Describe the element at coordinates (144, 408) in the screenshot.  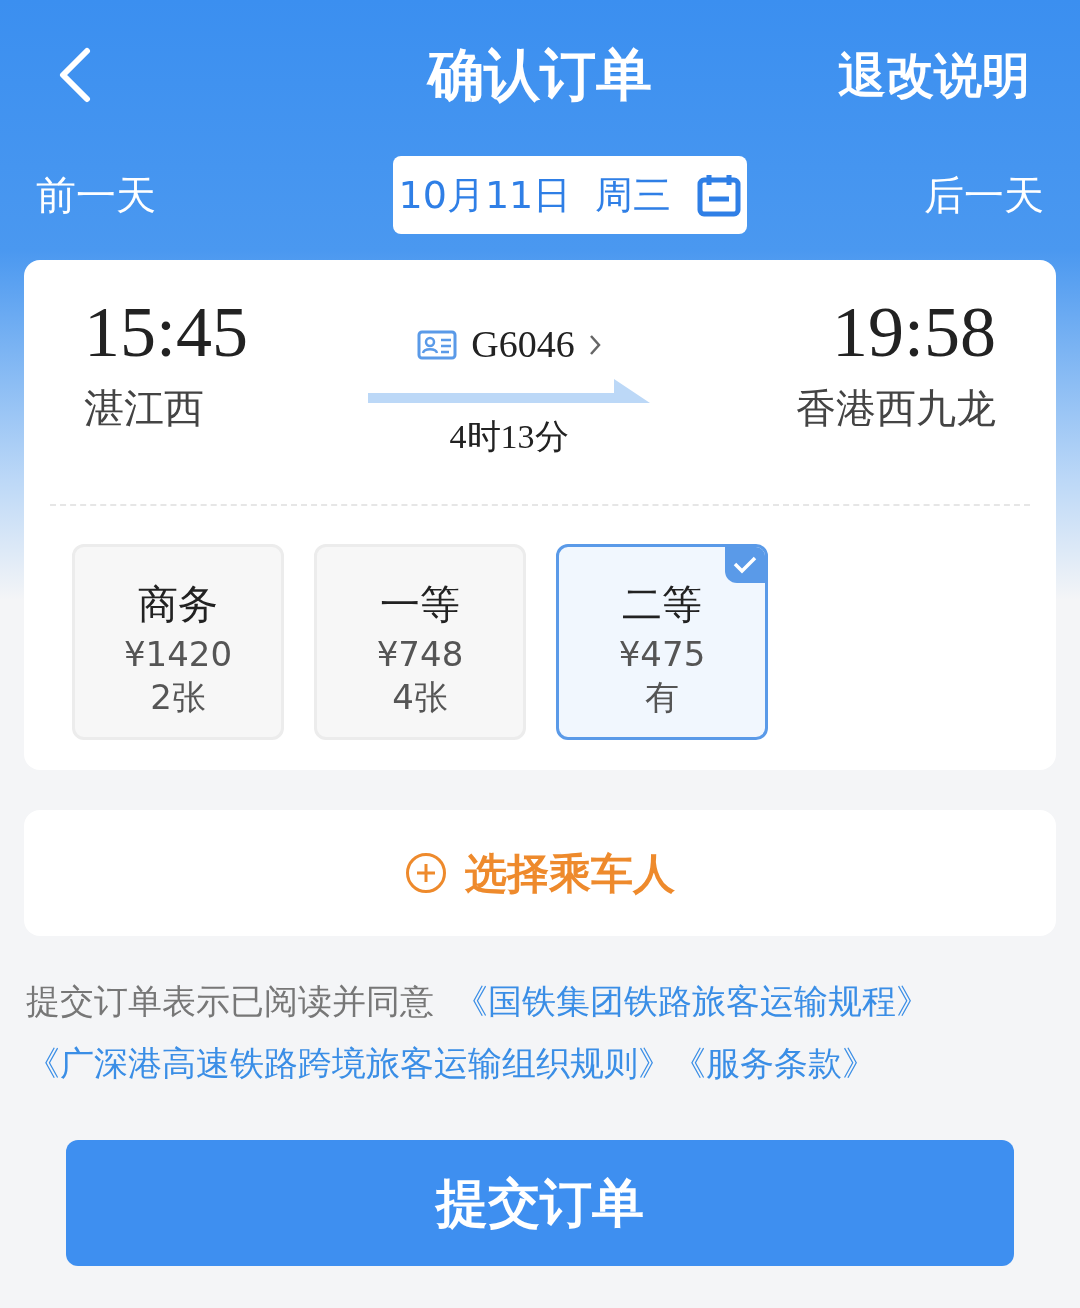
I see `departure-station: 湛江西` at that location.